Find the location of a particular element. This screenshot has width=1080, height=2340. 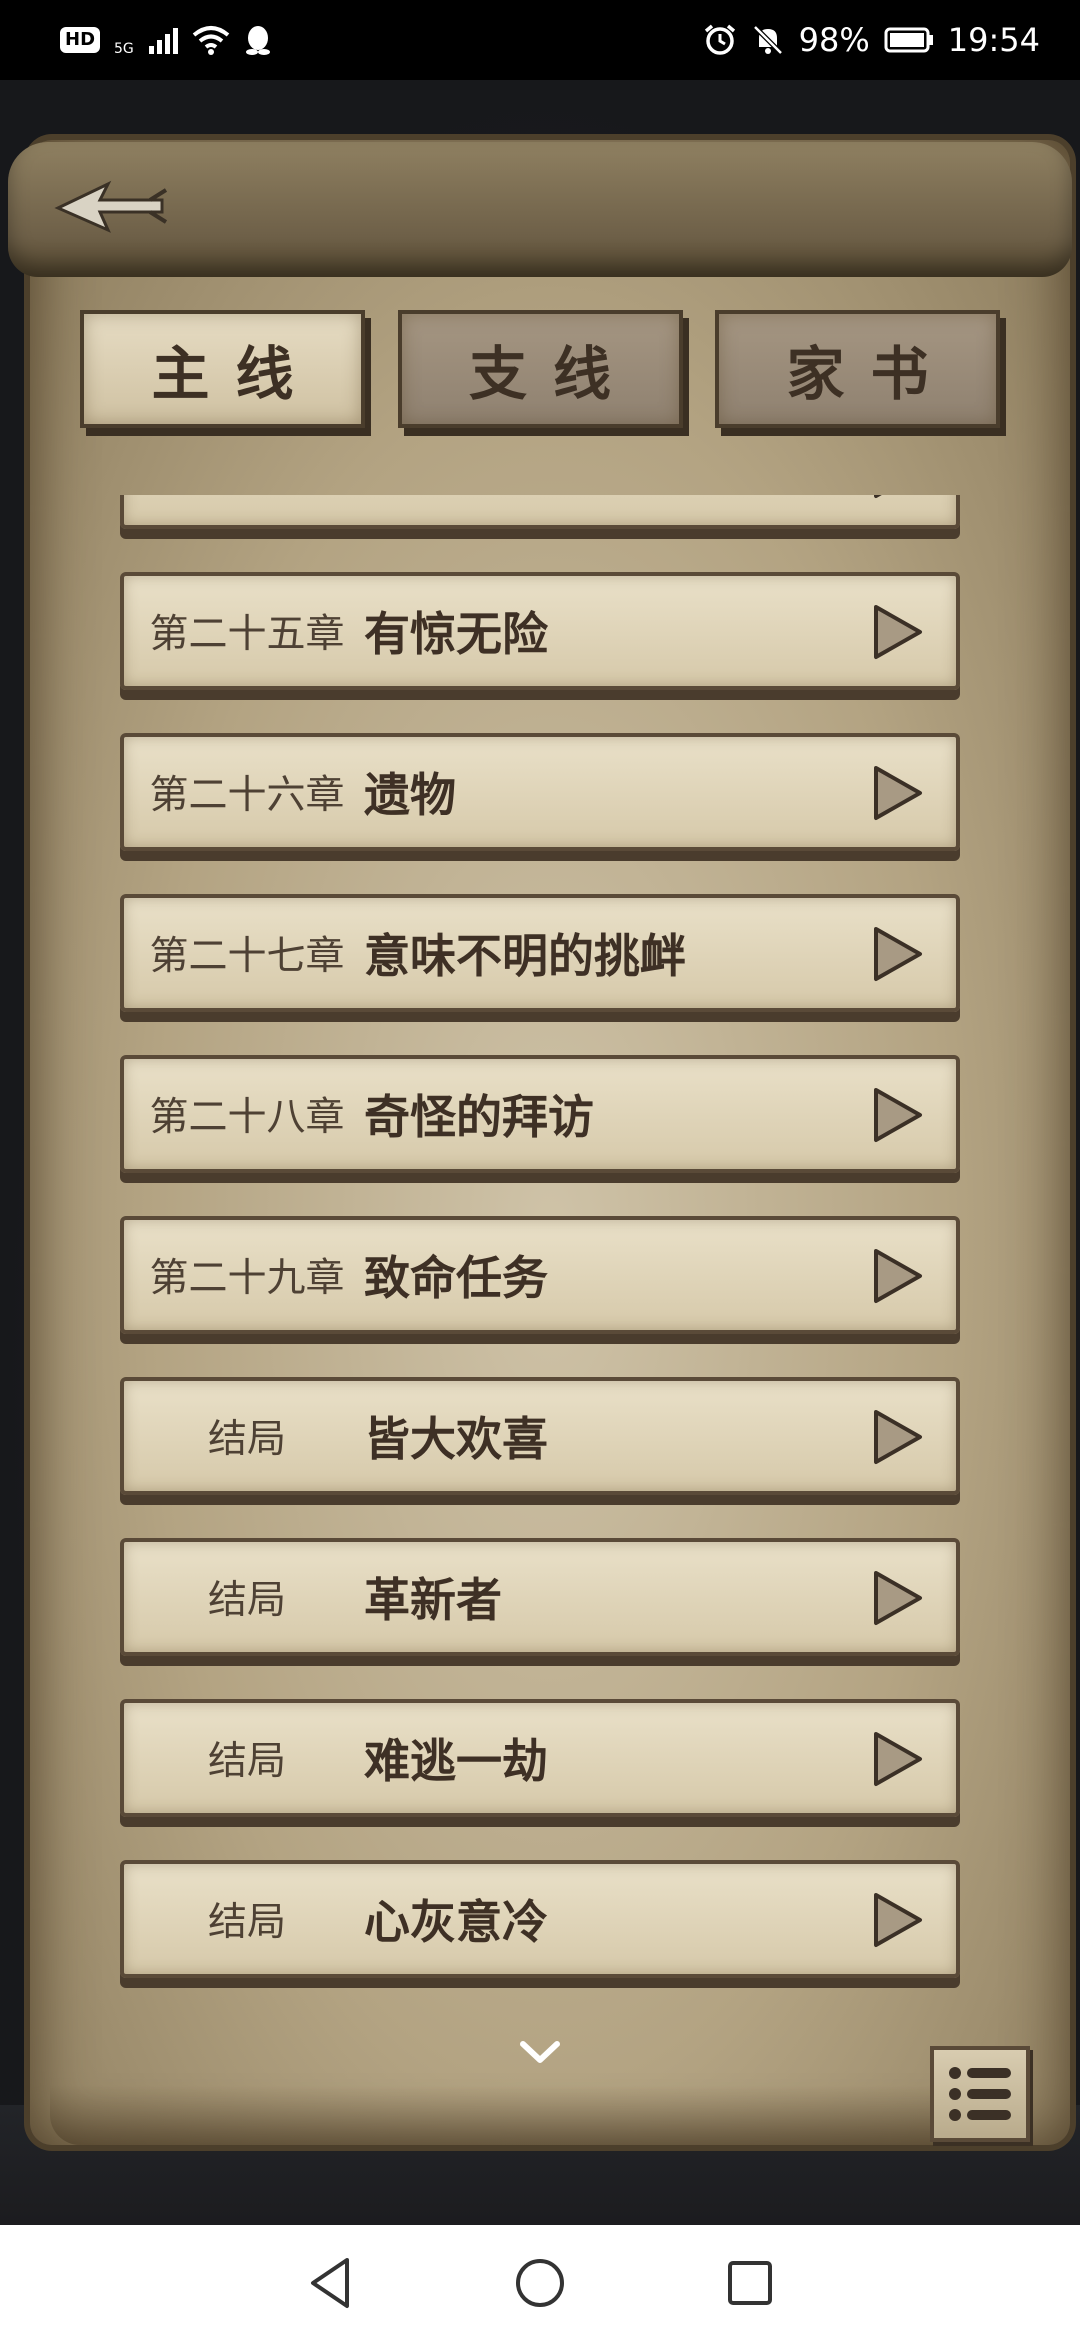

tab-label: 主线 is located at coordinates (235, 374).